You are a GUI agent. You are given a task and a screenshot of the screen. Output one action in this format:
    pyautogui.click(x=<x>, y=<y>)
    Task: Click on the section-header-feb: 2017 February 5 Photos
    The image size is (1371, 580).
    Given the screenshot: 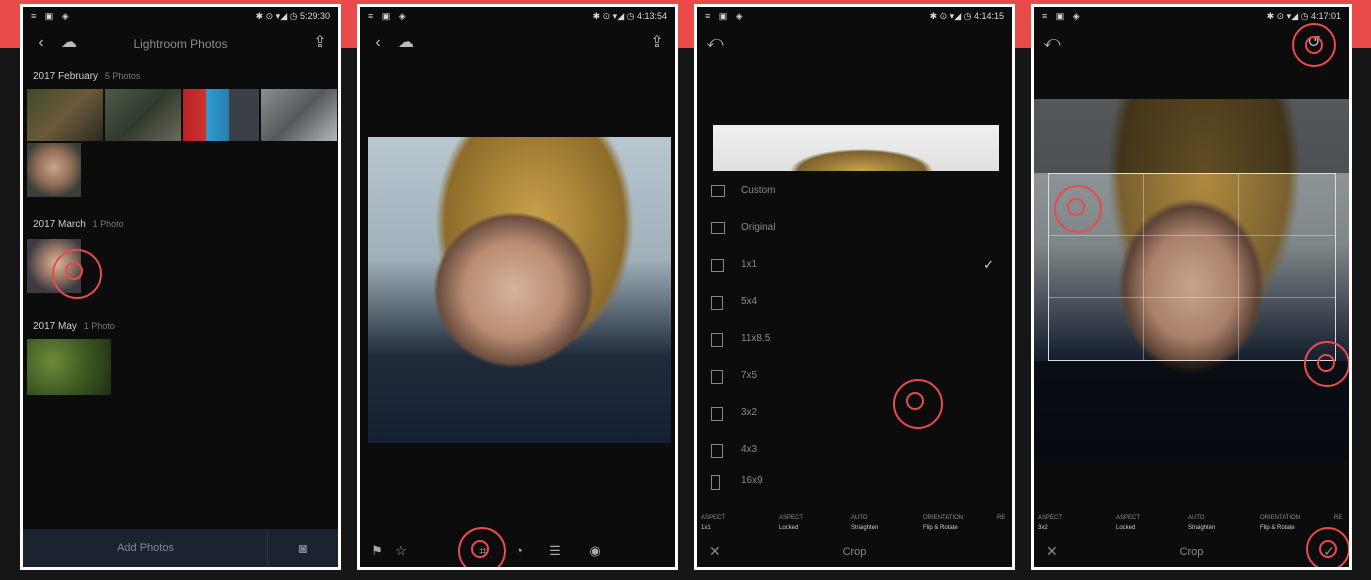 What is the action you would take?
    pyautogui.click(x=86, y=76)
    